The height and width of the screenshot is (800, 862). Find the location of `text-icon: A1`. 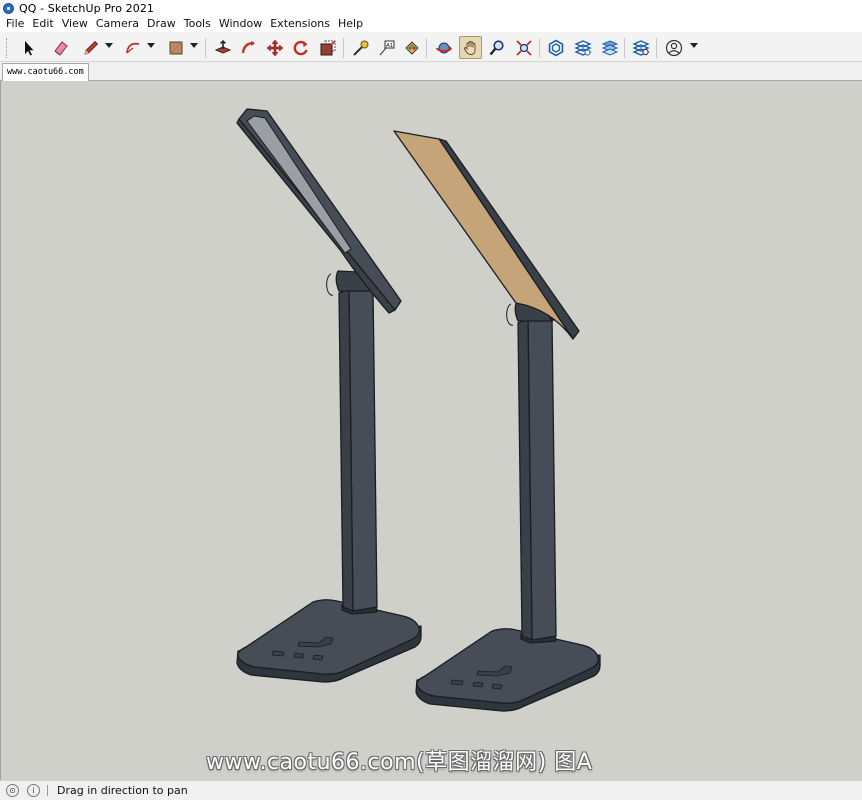

text-icon: A1 is located at coordinates (386, 47).